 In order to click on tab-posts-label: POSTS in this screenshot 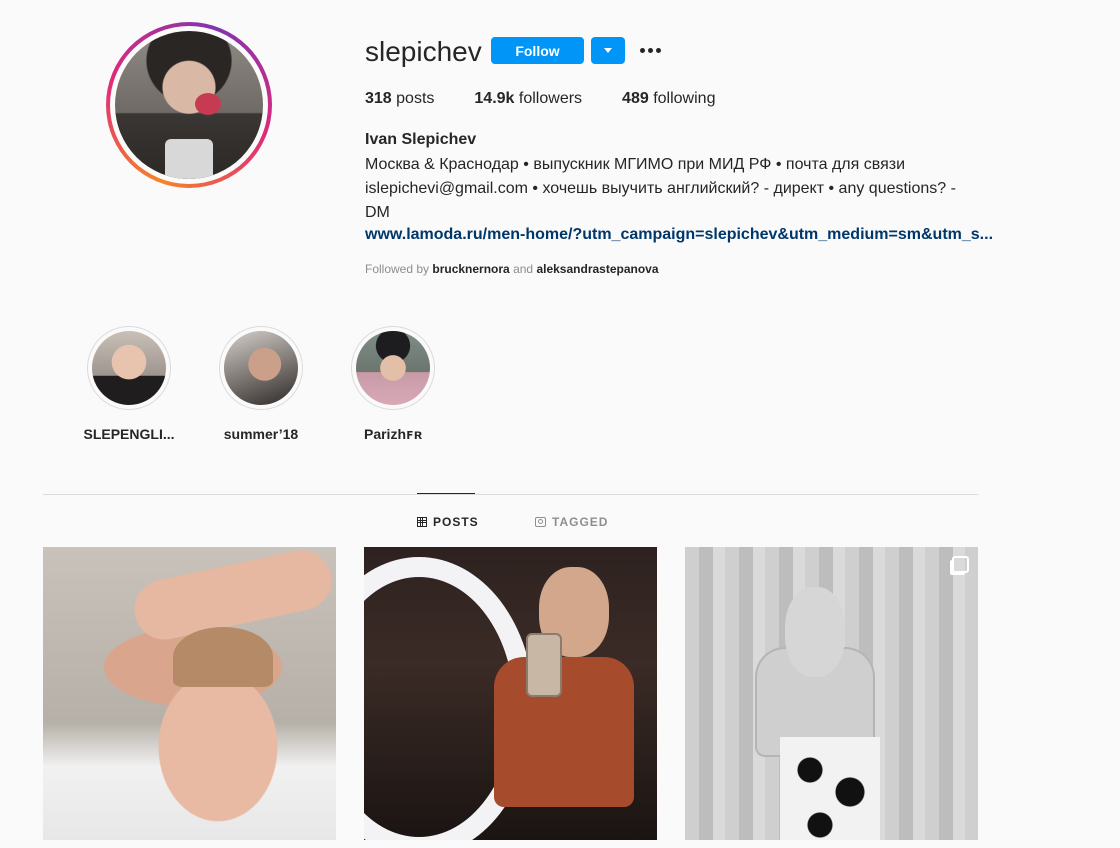, I will do `click(456, 522)`.